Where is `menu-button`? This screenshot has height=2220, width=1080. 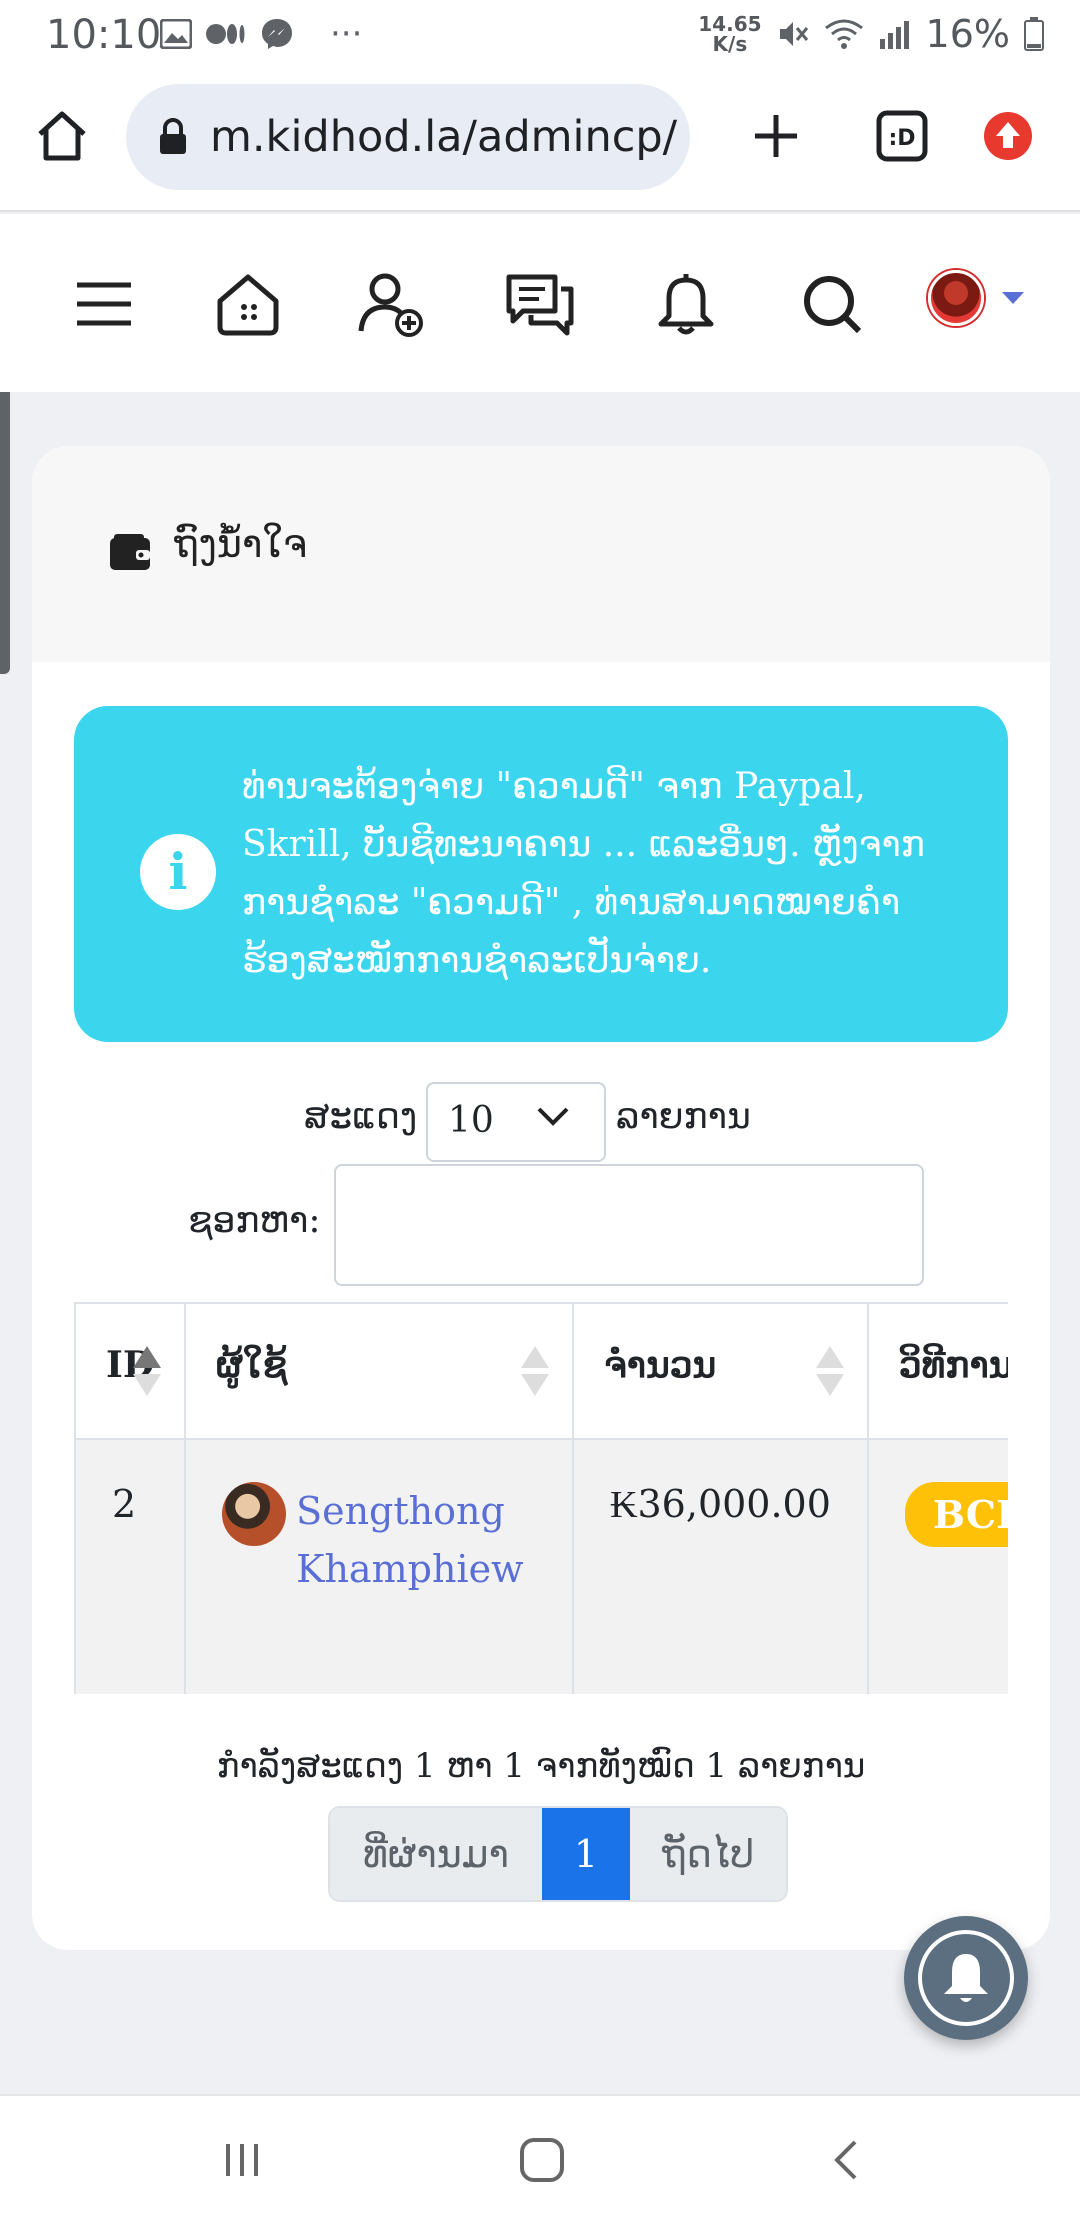 menu-button is located at coordinates (104, 304).